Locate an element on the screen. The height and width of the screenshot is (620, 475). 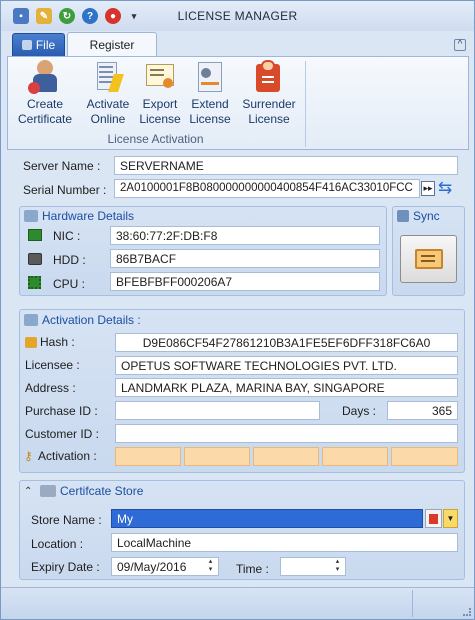
create-certificate-label-2: Certificate is located at coordinates (45, 119).